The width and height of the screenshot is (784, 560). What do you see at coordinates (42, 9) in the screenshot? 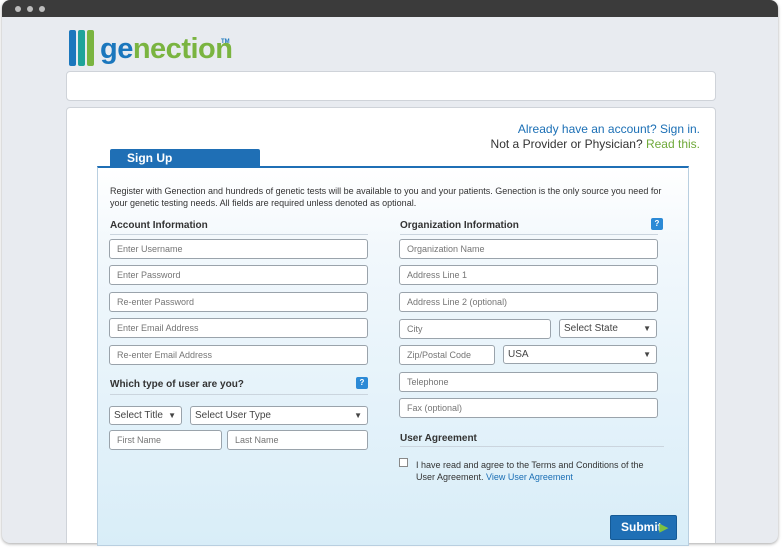
I see `window-zoom-dot` at bounding box center [42, 9].